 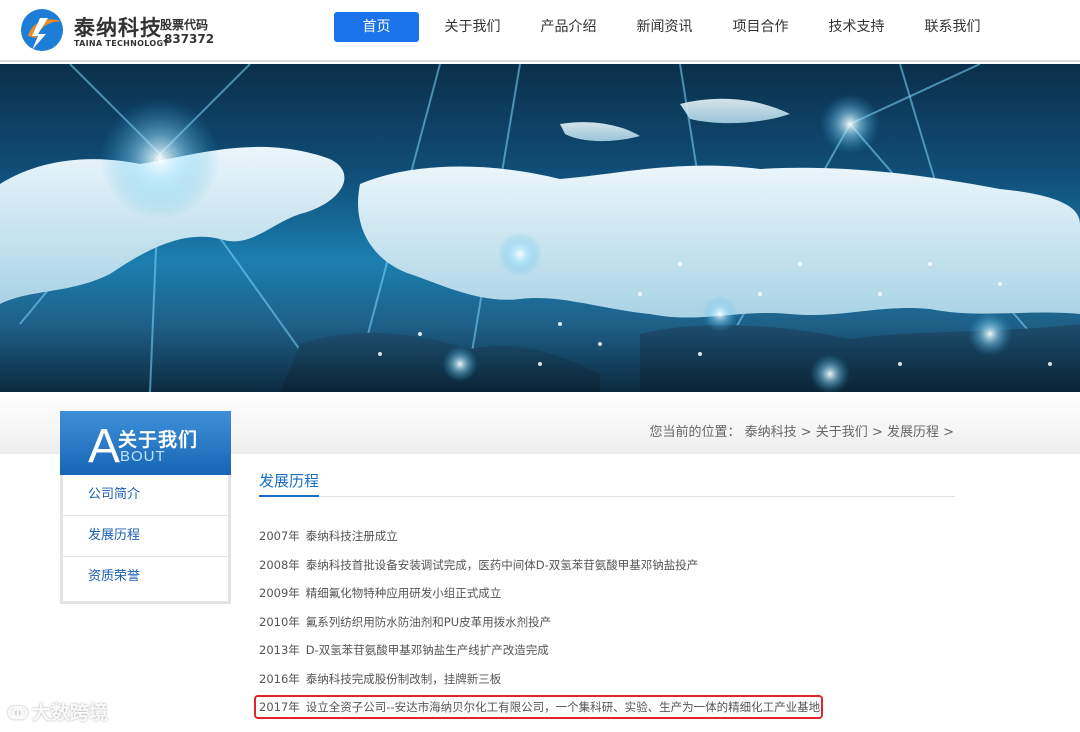 What do you see at coordinates (952, 27) in the screenshot?
I see `nav-item-contact: 联系我们` at bounding box center [952, 27].